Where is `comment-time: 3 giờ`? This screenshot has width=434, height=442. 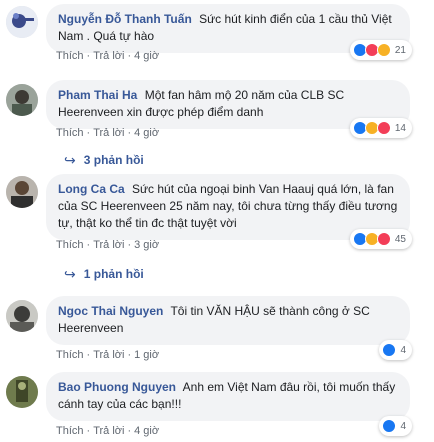 comment-time: 3 giờ is located at coordinates (146, 245).